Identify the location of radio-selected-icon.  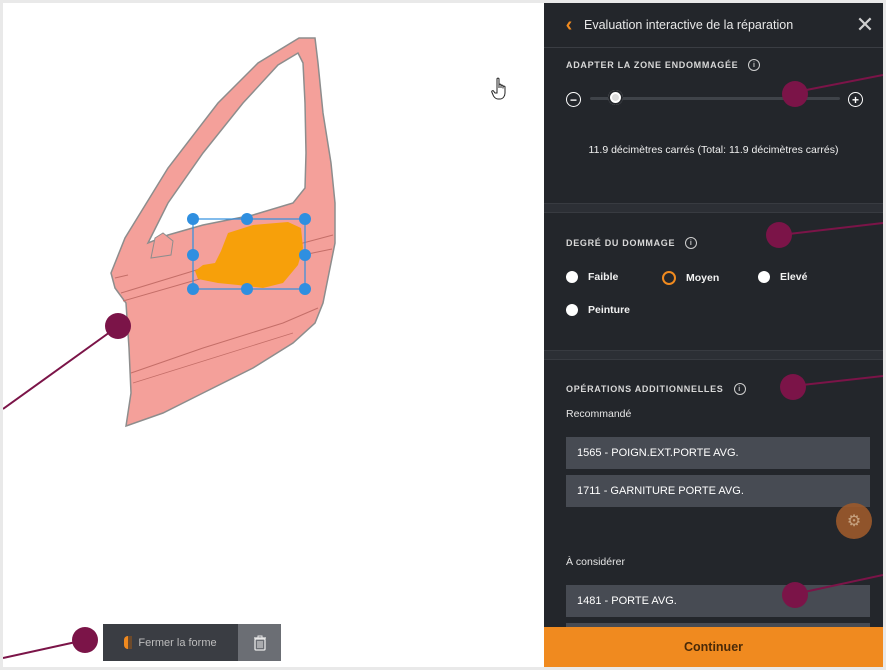
(669, 278).